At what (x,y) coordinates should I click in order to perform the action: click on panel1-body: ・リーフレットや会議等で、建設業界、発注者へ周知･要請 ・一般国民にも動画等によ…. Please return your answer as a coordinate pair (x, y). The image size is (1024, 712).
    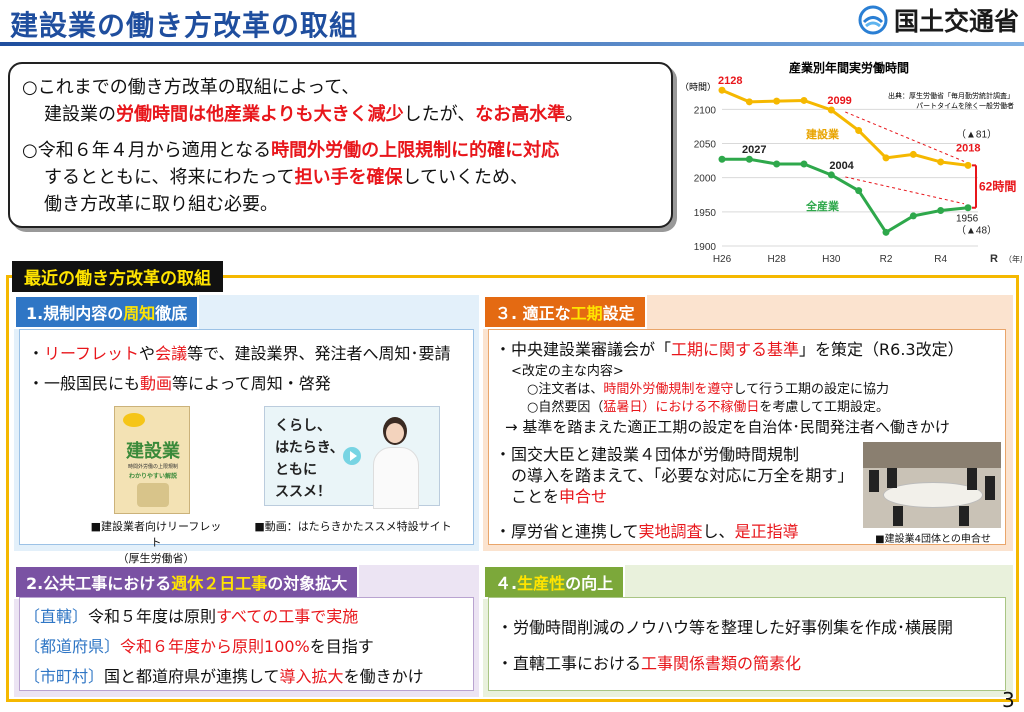
    Looking at the image, I should click on (246, 447).